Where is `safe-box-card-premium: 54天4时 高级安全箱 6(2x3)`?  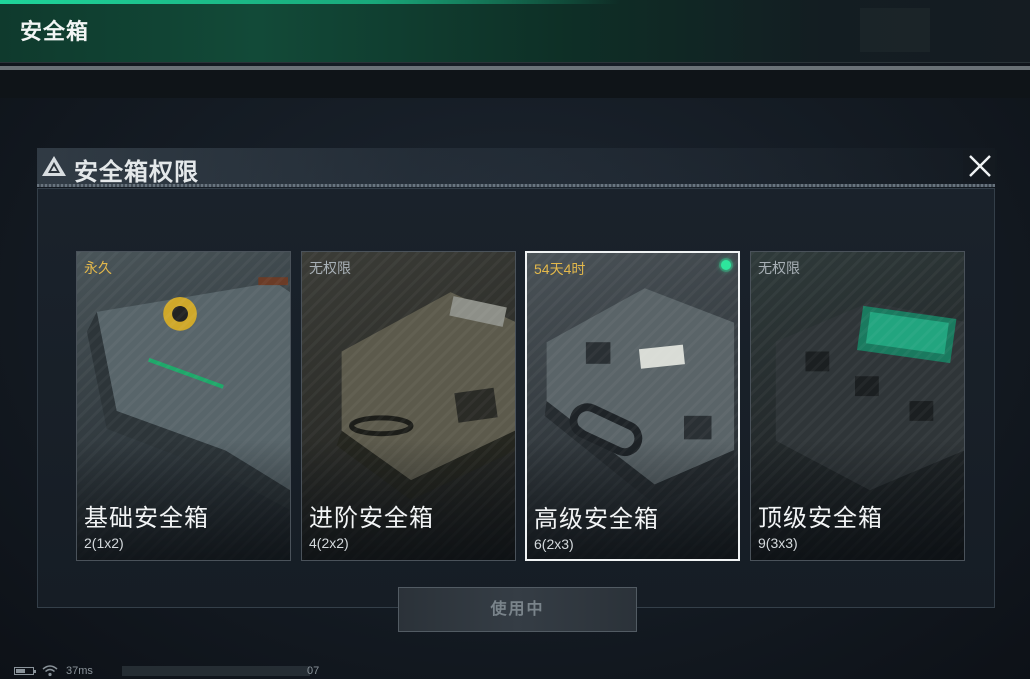 safe-box-card-premium: 54天4时 高级安全箱 6(2x3) is located at coordinates (632, 406).